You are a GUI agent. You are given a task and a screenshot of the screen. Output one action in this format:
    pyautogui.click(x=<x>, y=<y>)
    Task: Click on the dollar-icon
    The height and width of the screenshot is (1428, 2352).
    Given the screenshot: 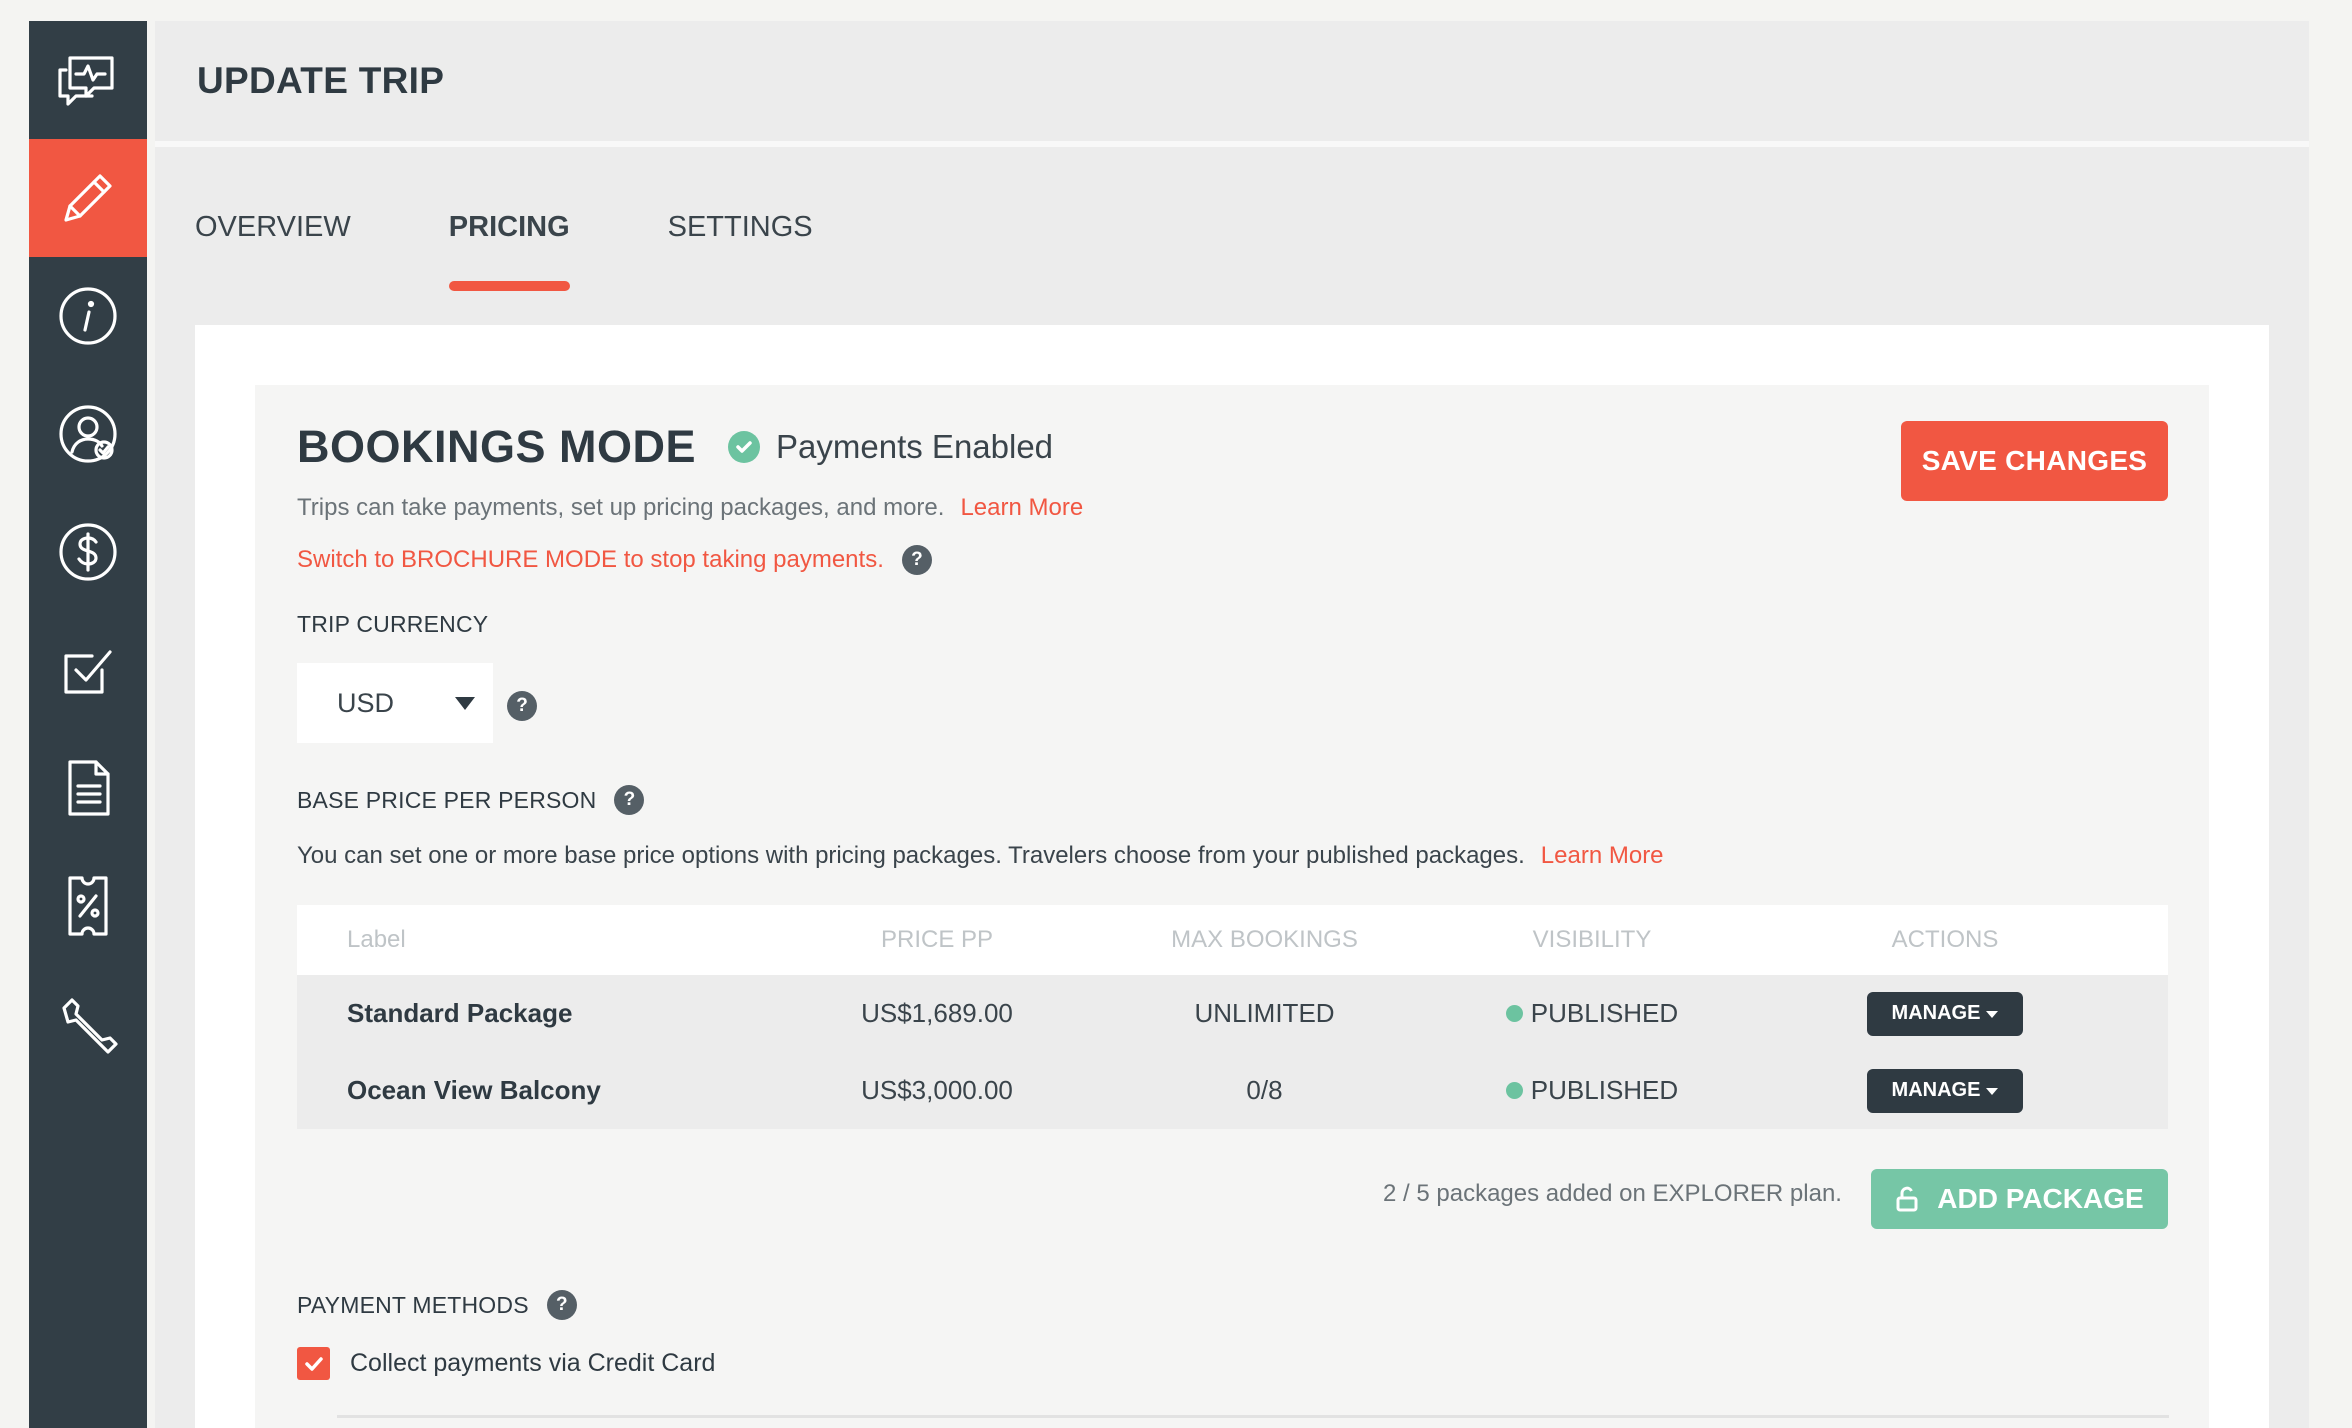 What is the action you would take?
    pyautogui.click(x=88, y=552)
    